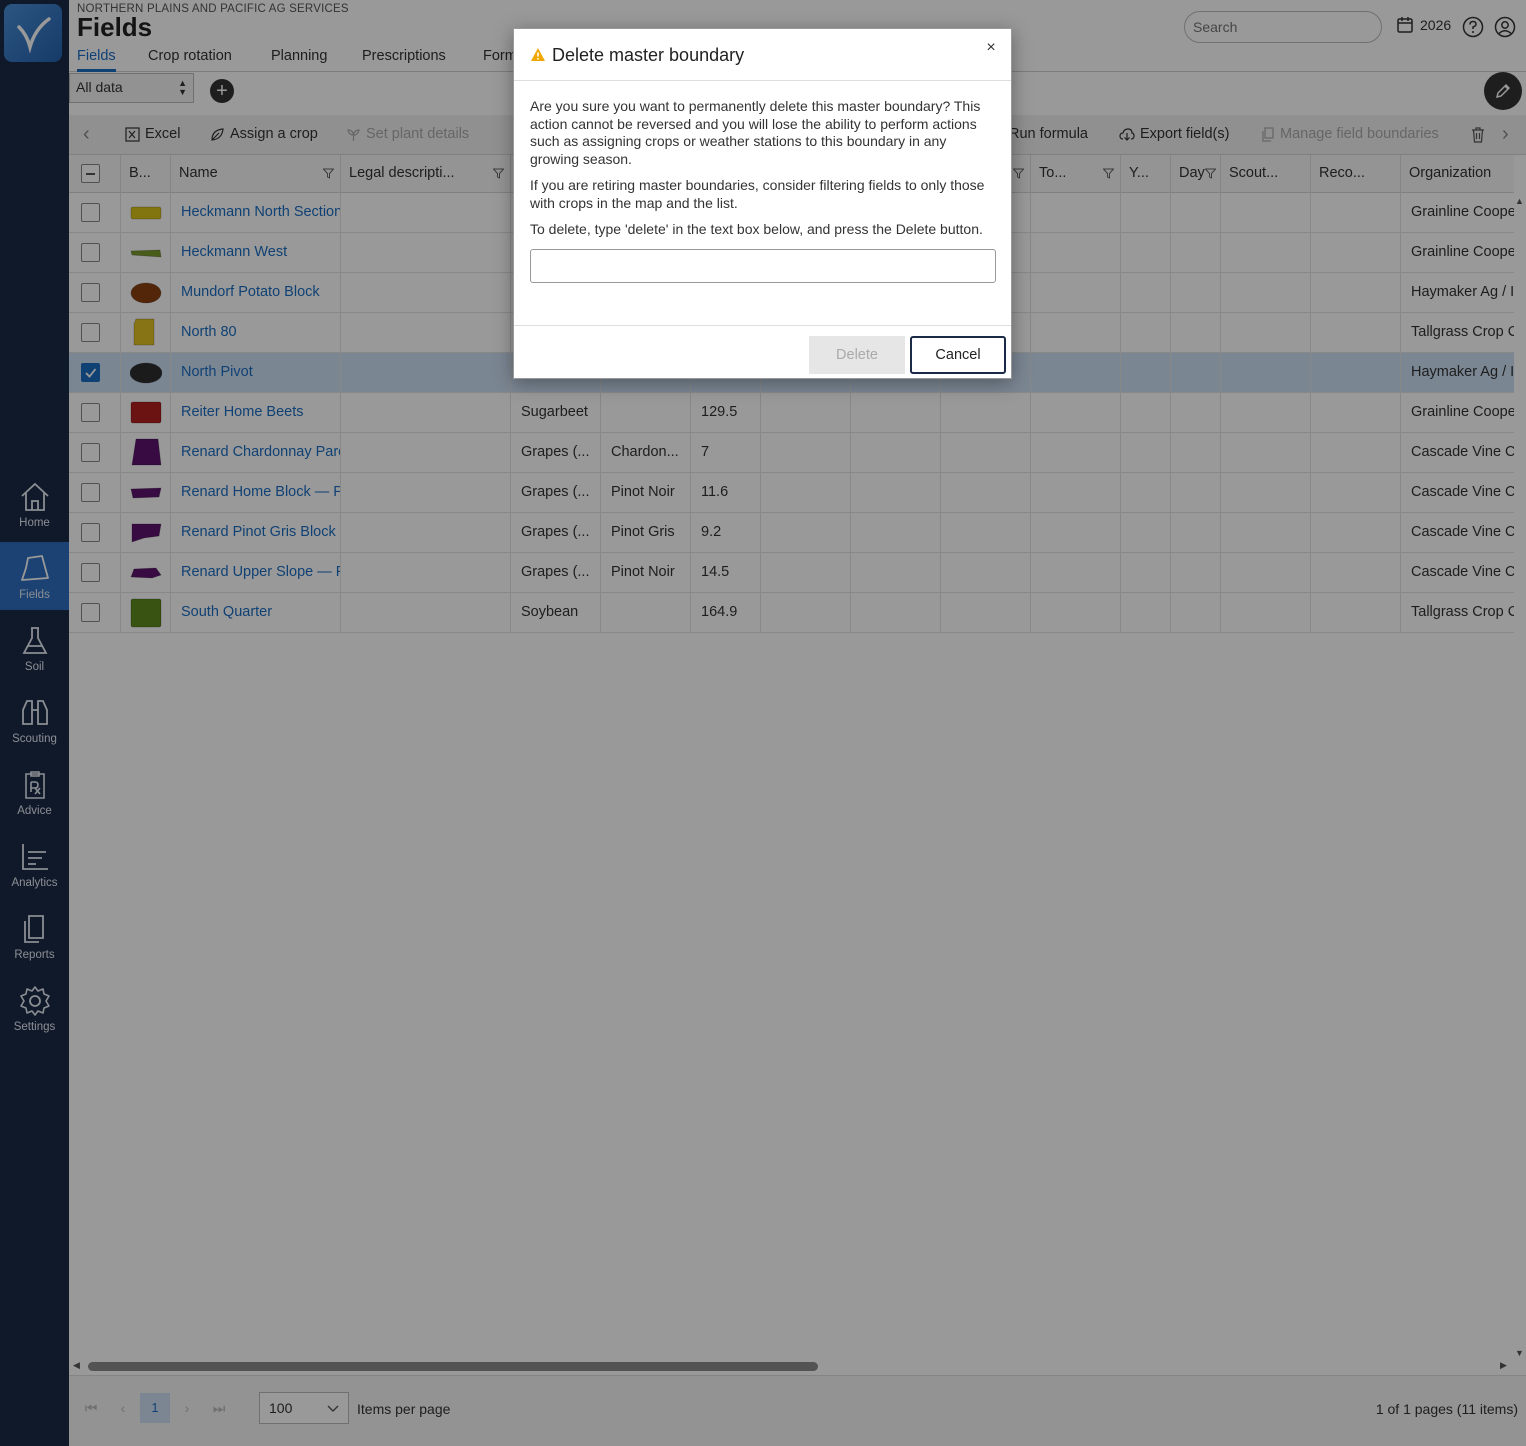  I want to click on dialog-header: Delete master boundary ×, so click(762, 55).